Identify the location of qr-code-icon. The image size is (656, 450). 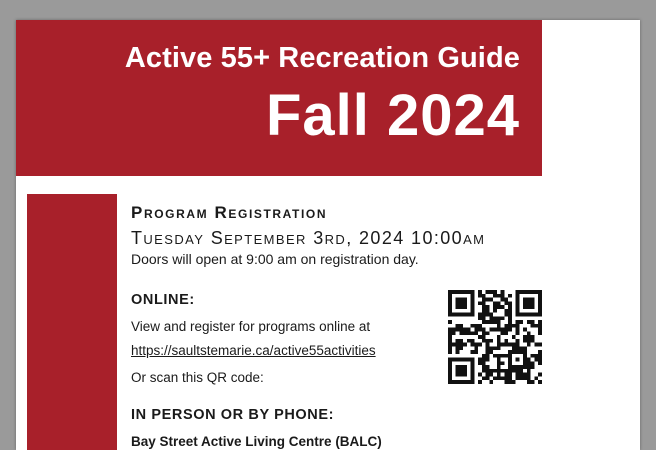
(495, 337).